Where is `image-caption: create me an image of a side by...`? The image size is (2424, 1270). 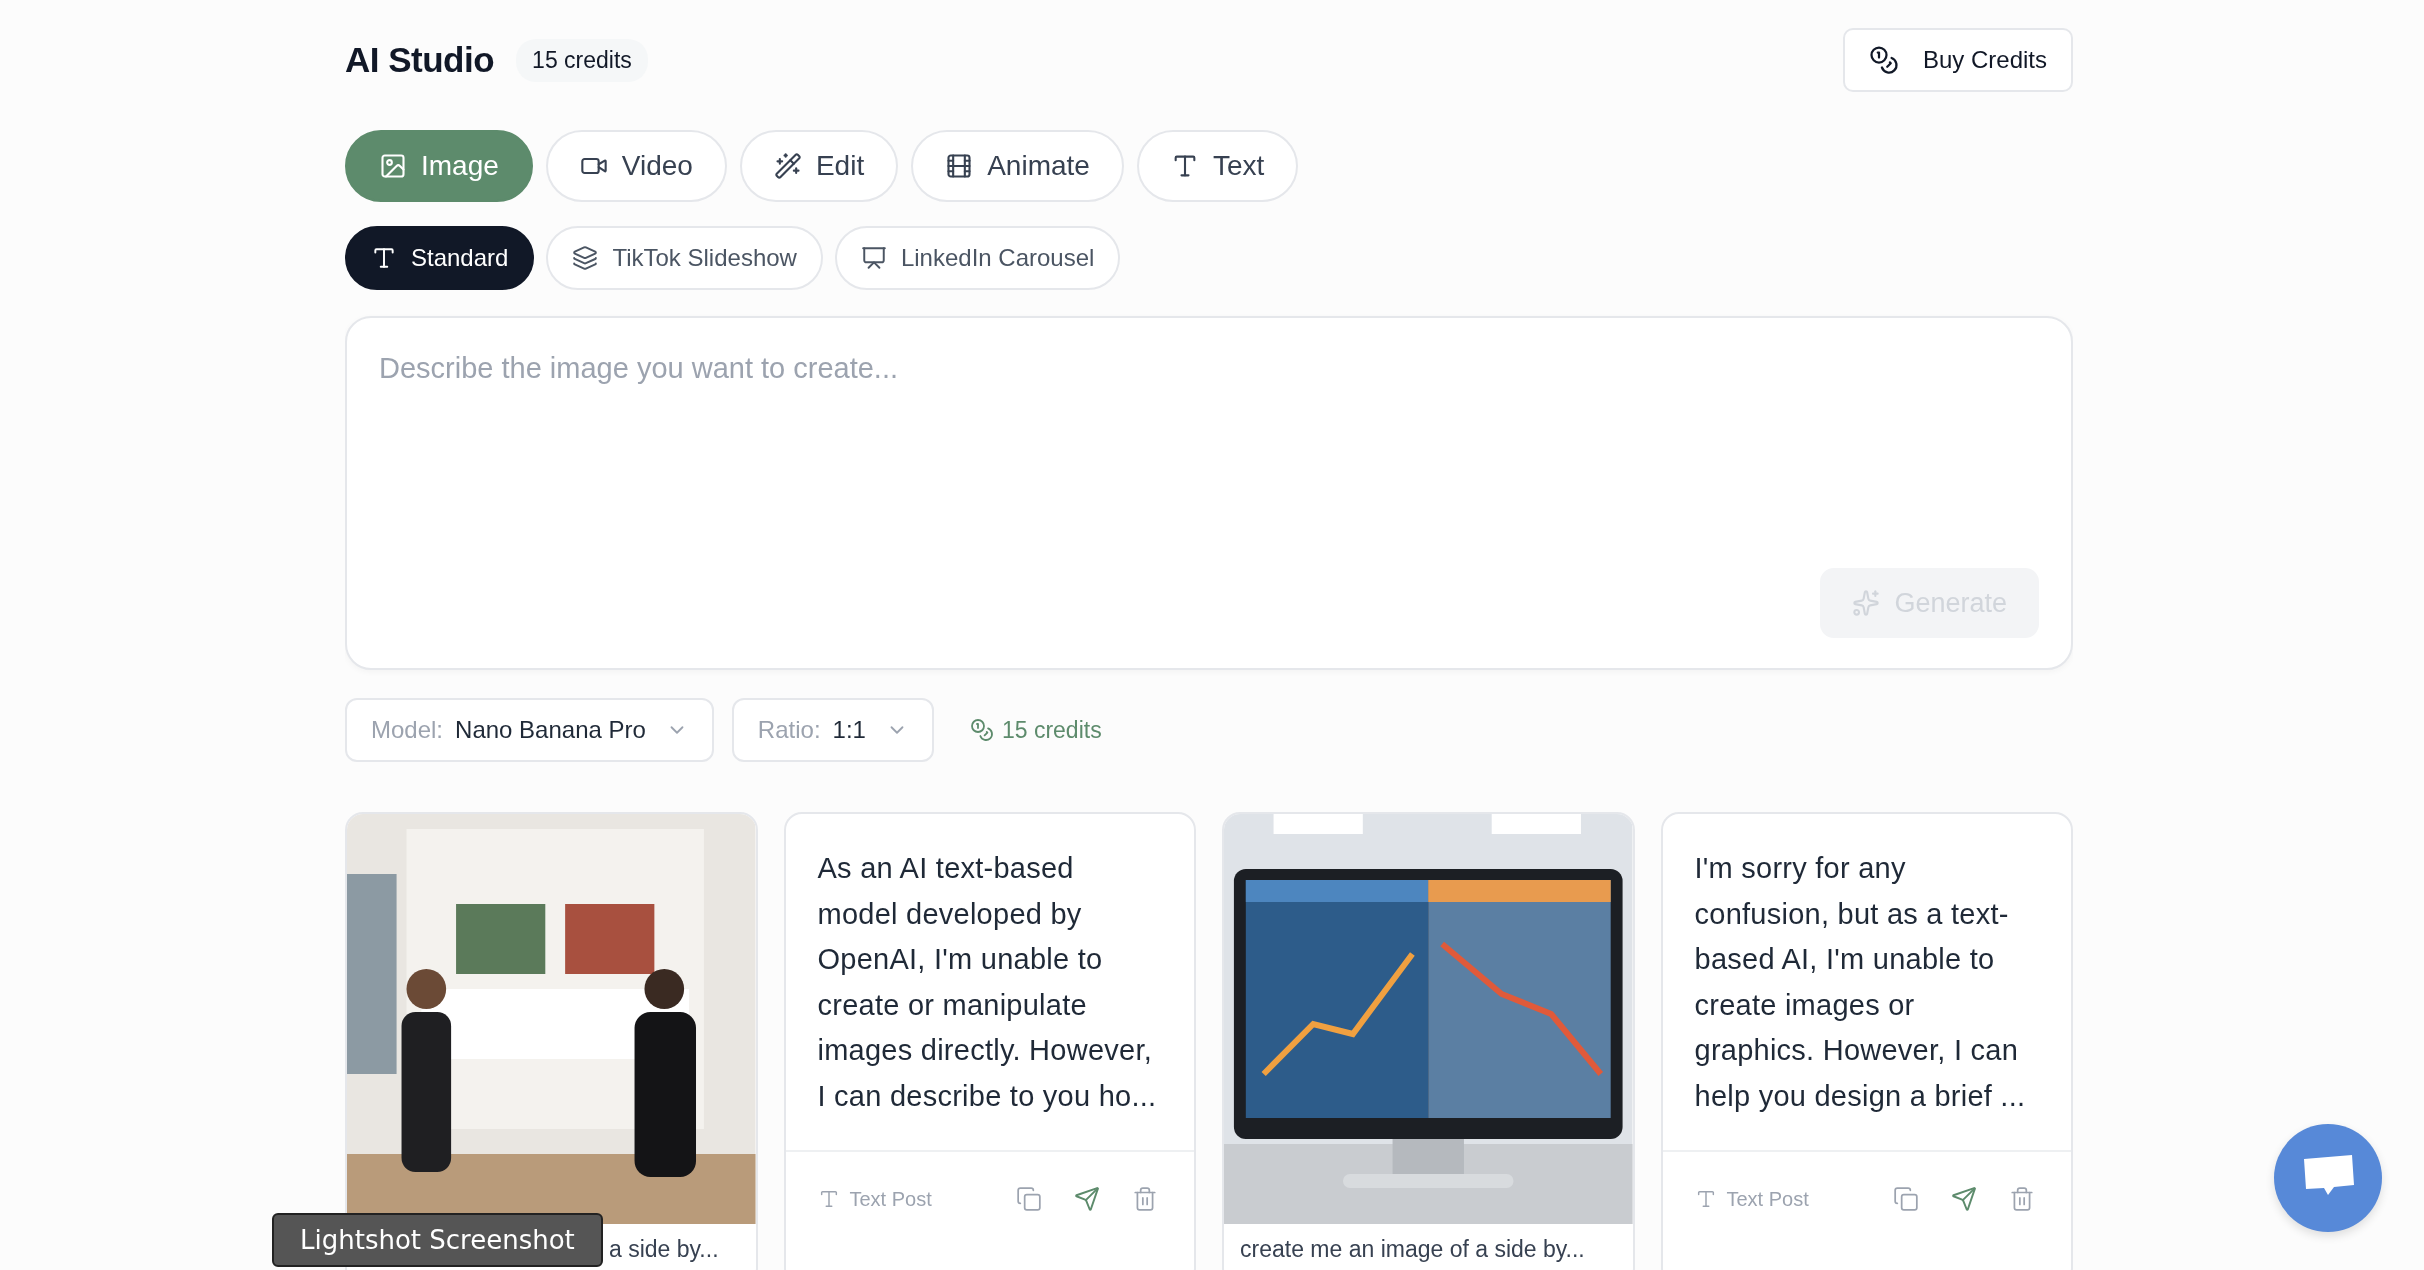
image-caption: create me an image of a side by... is located at coordinates (1412, 1249).